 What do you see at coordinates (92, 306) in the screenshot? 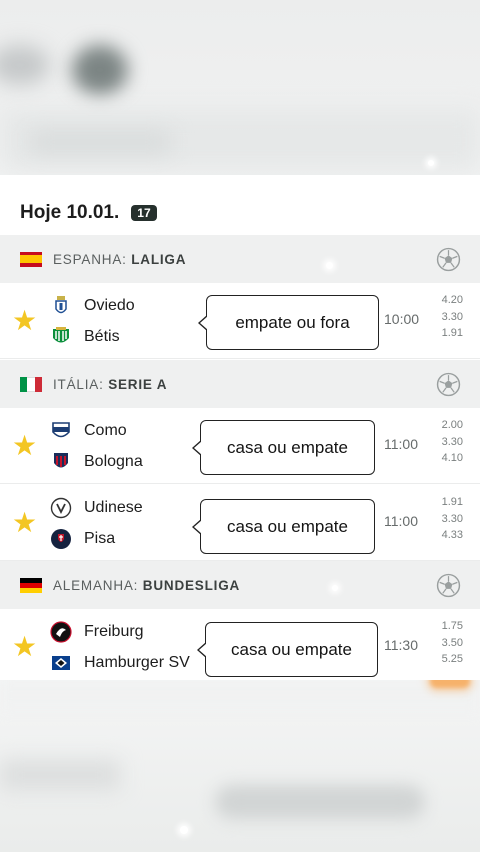
I see `home-team: Oviedo` at bounding box center [92, 306].